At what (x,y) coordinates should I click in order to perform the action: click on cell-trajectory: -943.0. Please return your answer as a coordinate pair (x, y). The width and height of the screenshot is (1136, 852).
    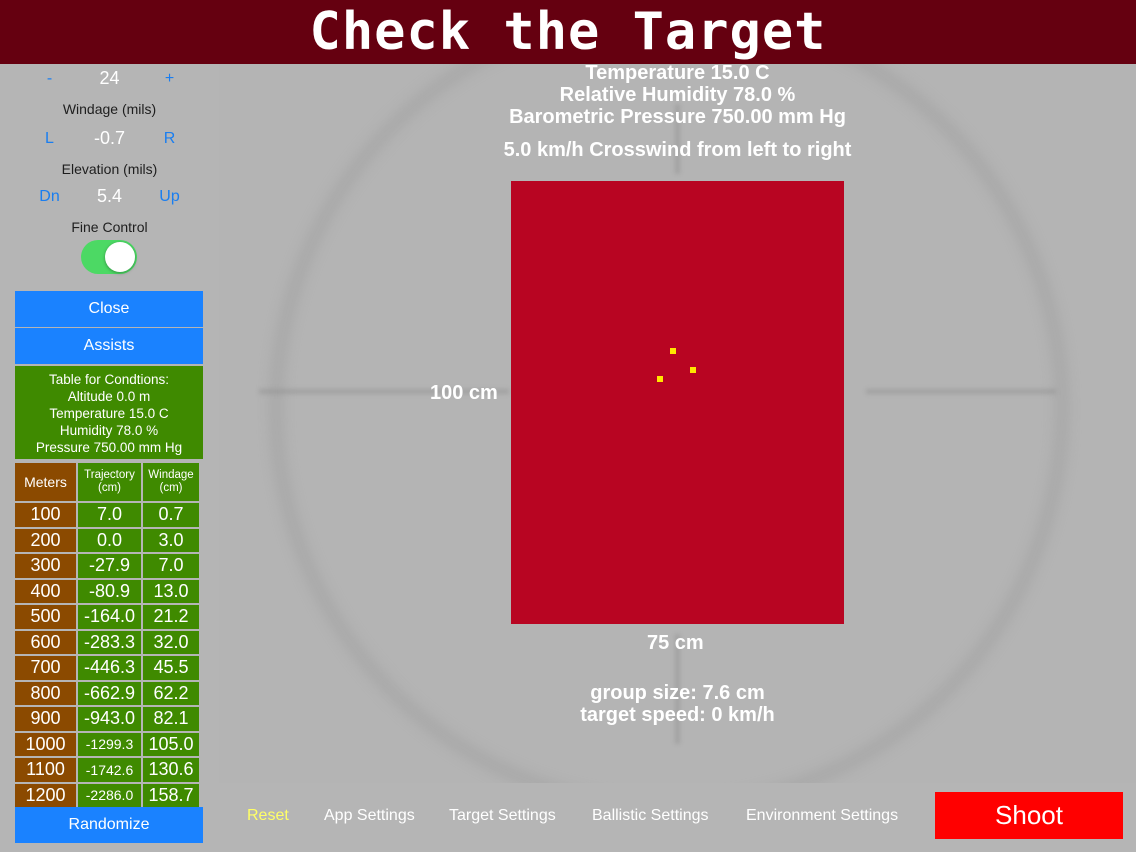
    Looking at the image, I should click on (109, 719).